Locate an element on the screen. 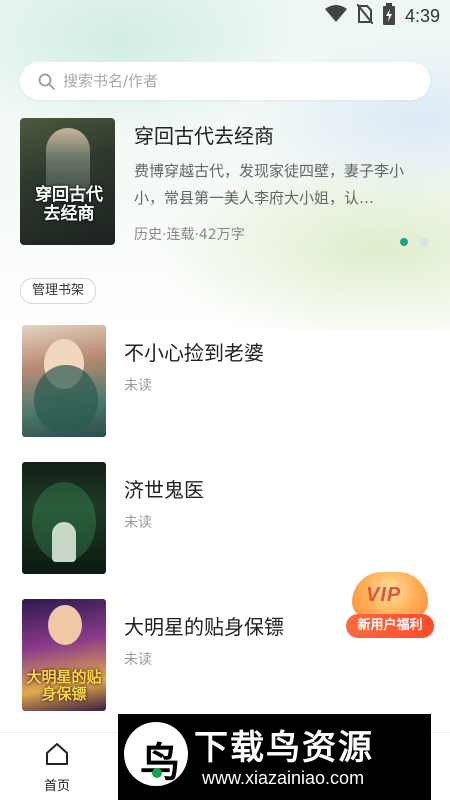 This screenshot has height=801, width=450. featured-book-cover: 穿回古代去经商 is located at coordinates (67, 181).